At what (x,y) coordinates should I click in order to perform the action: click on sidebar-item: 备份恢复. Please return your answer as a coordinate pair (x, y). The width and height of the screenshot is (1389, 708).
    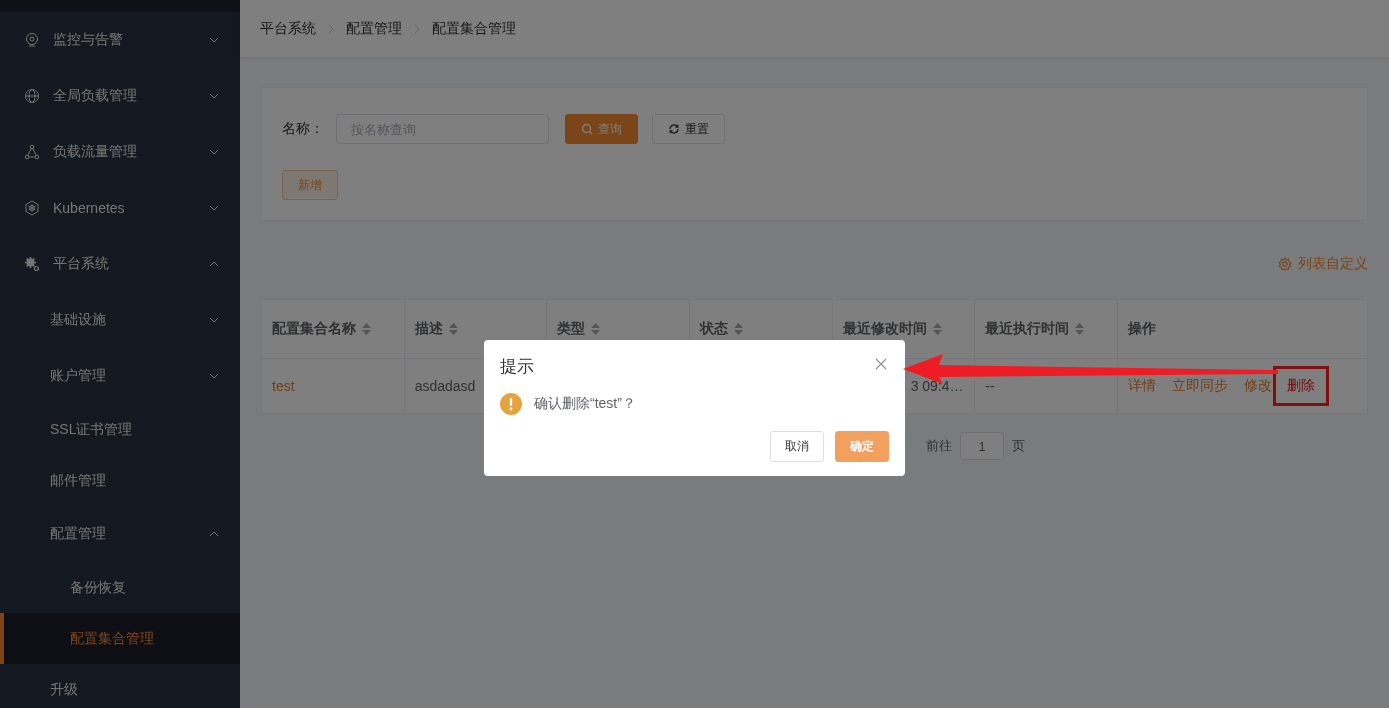
    Looking at the image, I should click on (120, 587).